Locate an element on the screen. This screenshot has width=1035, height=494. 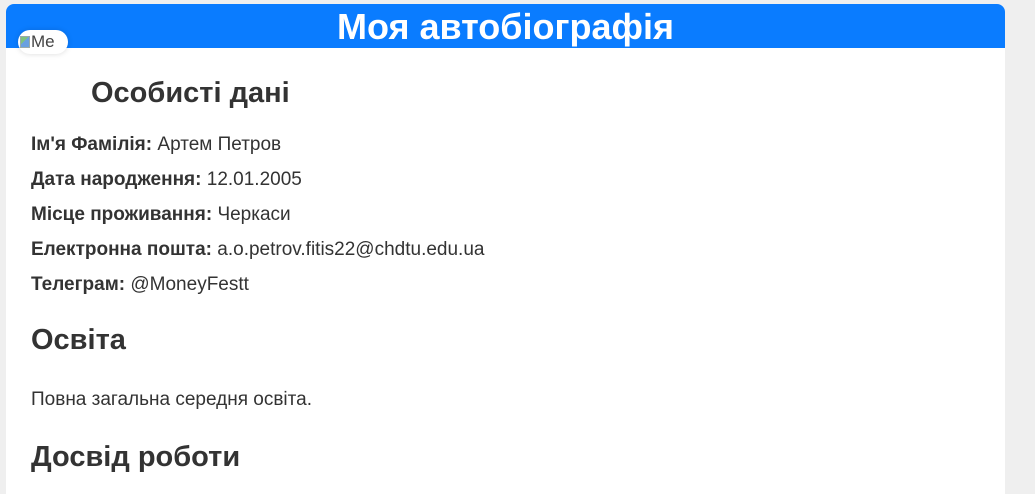
page-title: Моя автобіографія is located at coordinates (505, 26).